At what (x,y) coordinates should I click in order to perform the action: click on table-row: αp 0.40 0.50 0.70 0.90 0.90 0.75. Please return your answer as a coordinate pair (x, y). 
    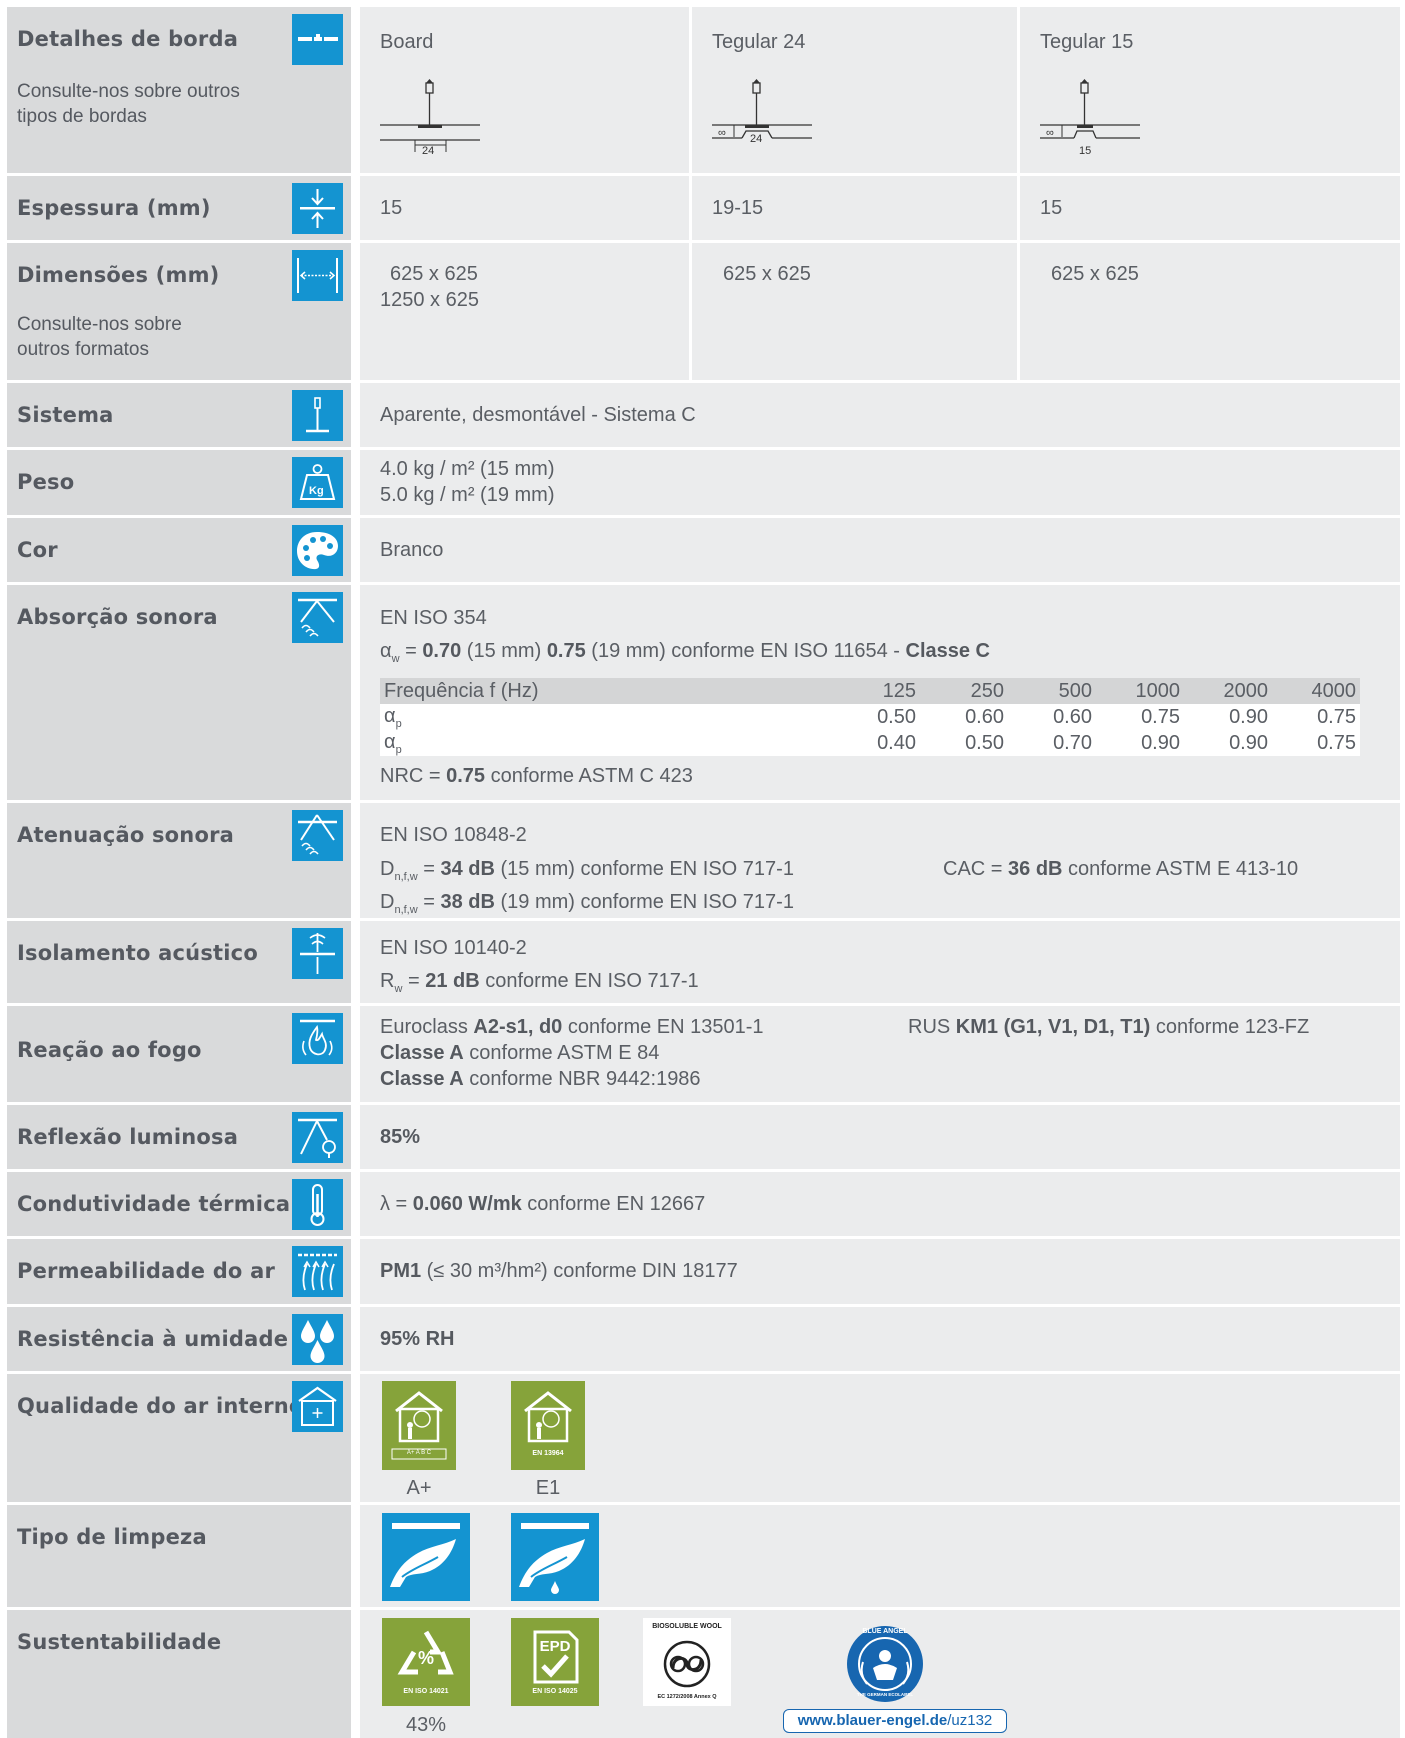
    Looking at the image, I should click on (870, 743).